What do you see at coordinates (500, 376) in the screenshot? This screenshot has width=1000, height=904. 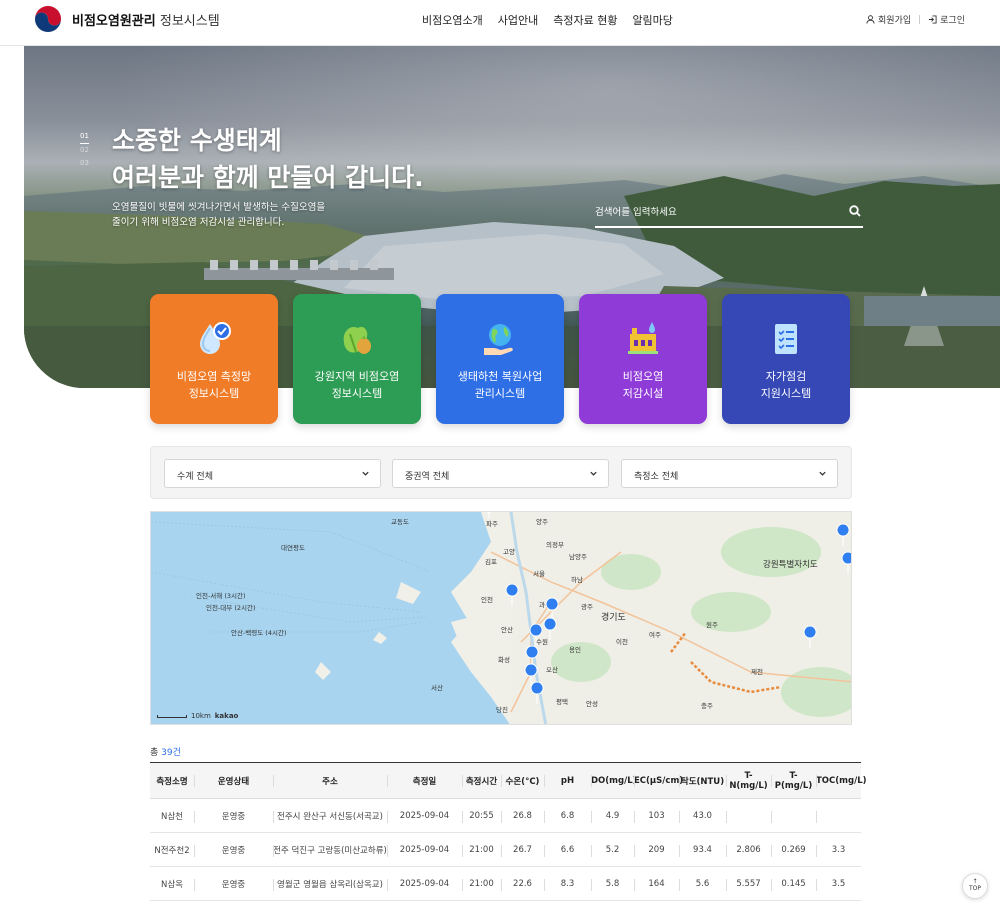 I see `card-label-line1: 생태하천 복원사업` at bounding box center [500, 376].